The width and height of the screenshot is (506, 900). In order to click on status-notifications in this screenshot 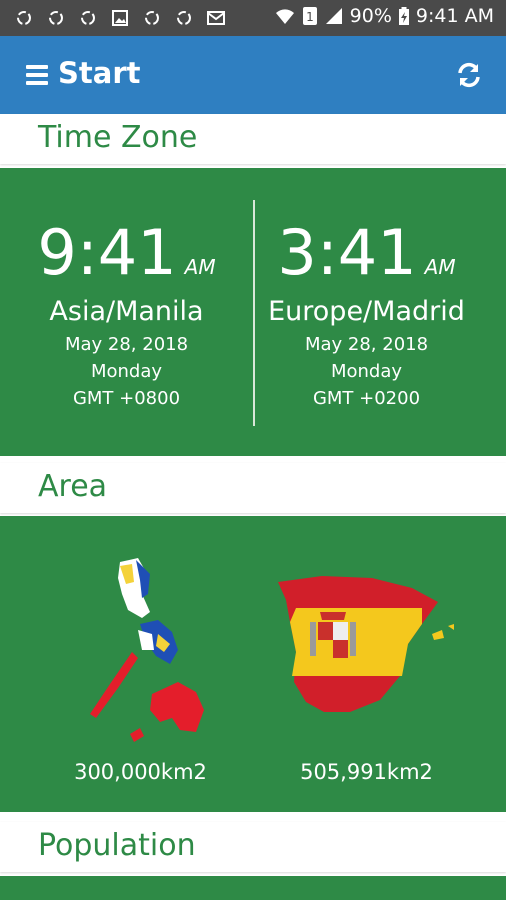, I will do `click(120, 18)`.